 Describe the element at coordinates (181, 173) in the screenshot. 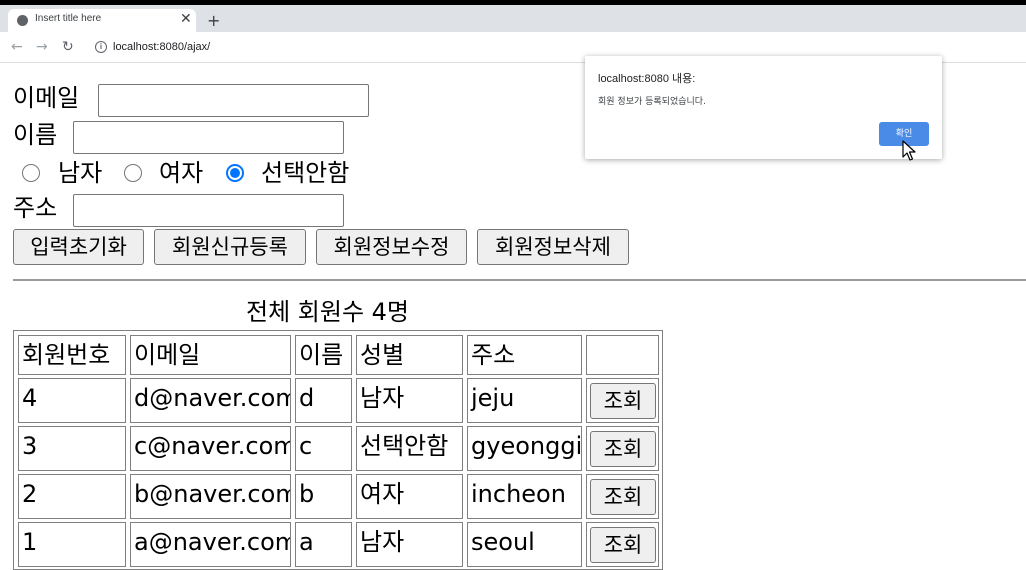

I see `gender-label-female: 여자` at that location.